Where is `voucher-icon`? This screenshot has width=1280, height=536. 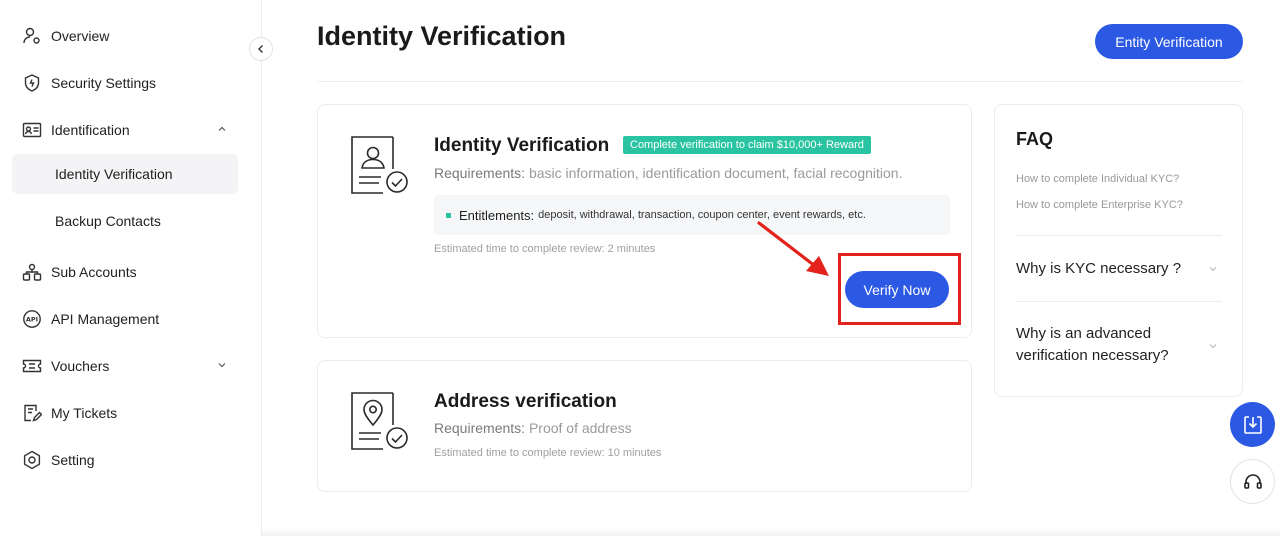 voucher-icon is located at coordinates (32, 366).